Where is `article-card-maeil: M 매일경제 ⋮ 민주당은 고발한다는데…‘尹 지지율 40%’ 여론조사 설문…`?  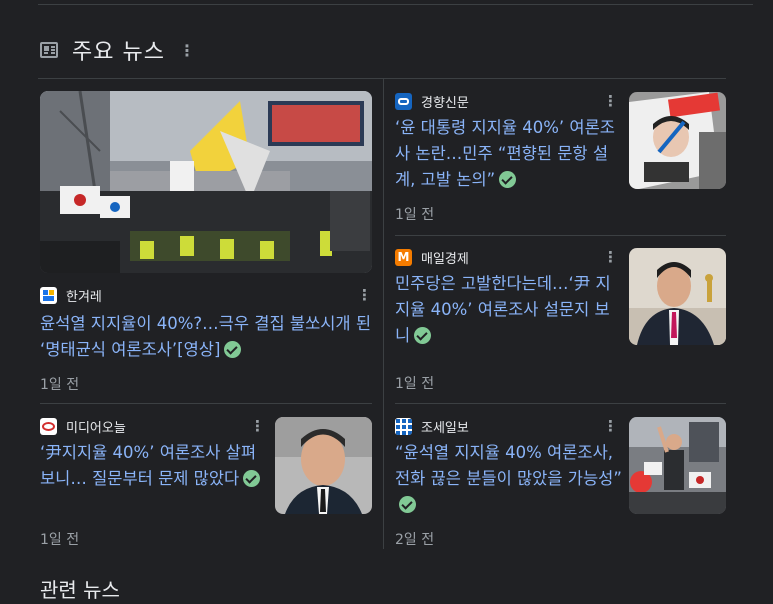 article-card-maeil: M 매일경제 ⋮ 민주당은 고발한다는데…‘尹 지지율 40%’ 여론조사 설문… is located at coordinates (560, 319).